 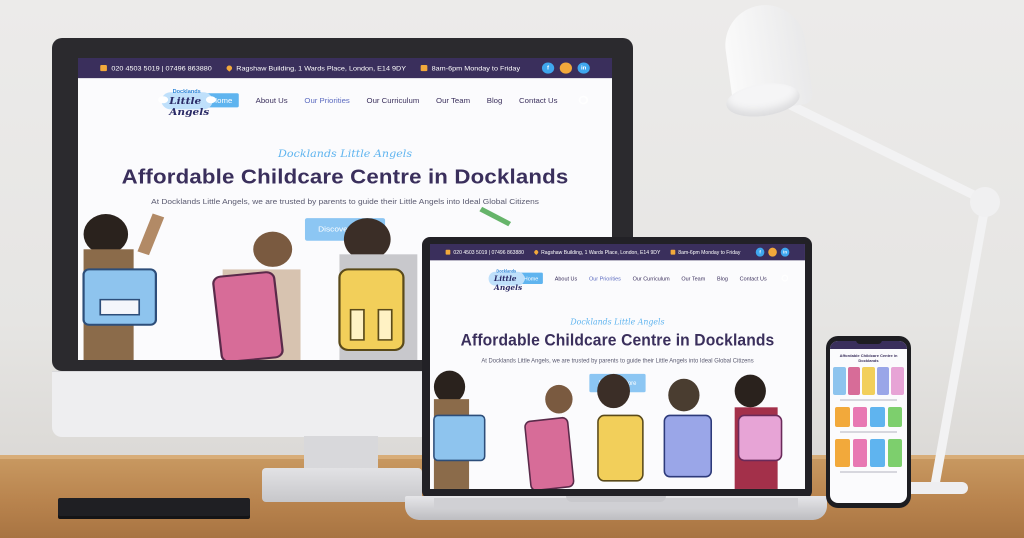 I want to click on child-five, so click(x=758, y=431).